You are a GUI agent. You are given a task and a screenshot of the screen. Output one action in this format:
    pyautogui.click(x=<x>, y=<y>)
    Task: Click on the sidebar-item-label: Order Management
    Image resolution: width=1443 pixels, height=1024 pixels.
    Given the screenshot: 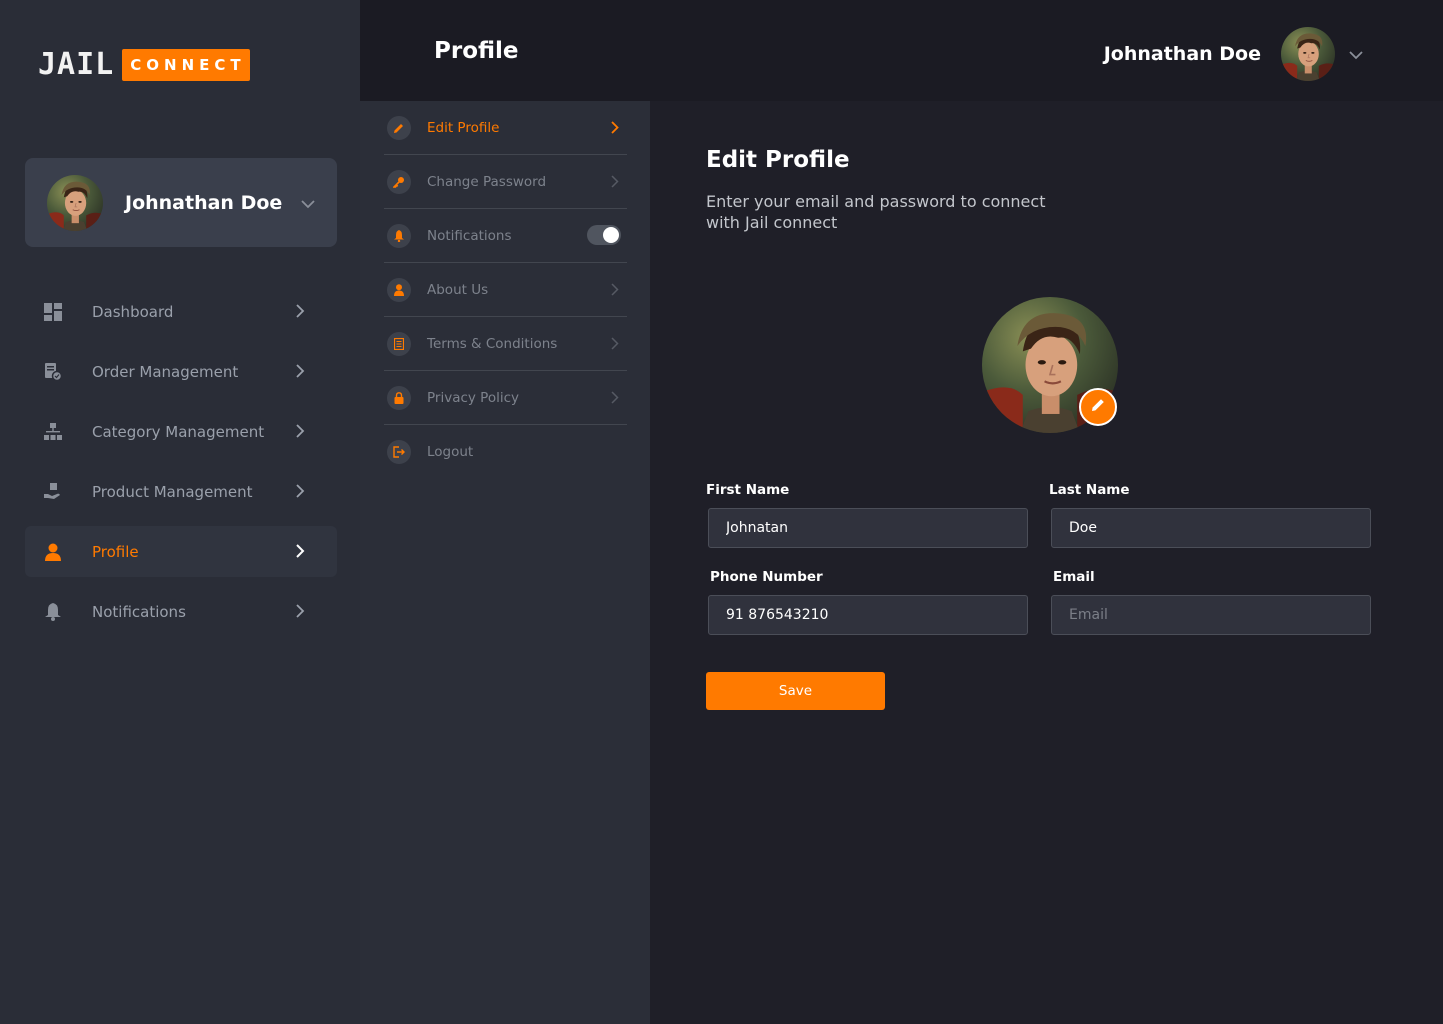 What is the action you would take?
    pyautogui.click(x=165, y=371)
    